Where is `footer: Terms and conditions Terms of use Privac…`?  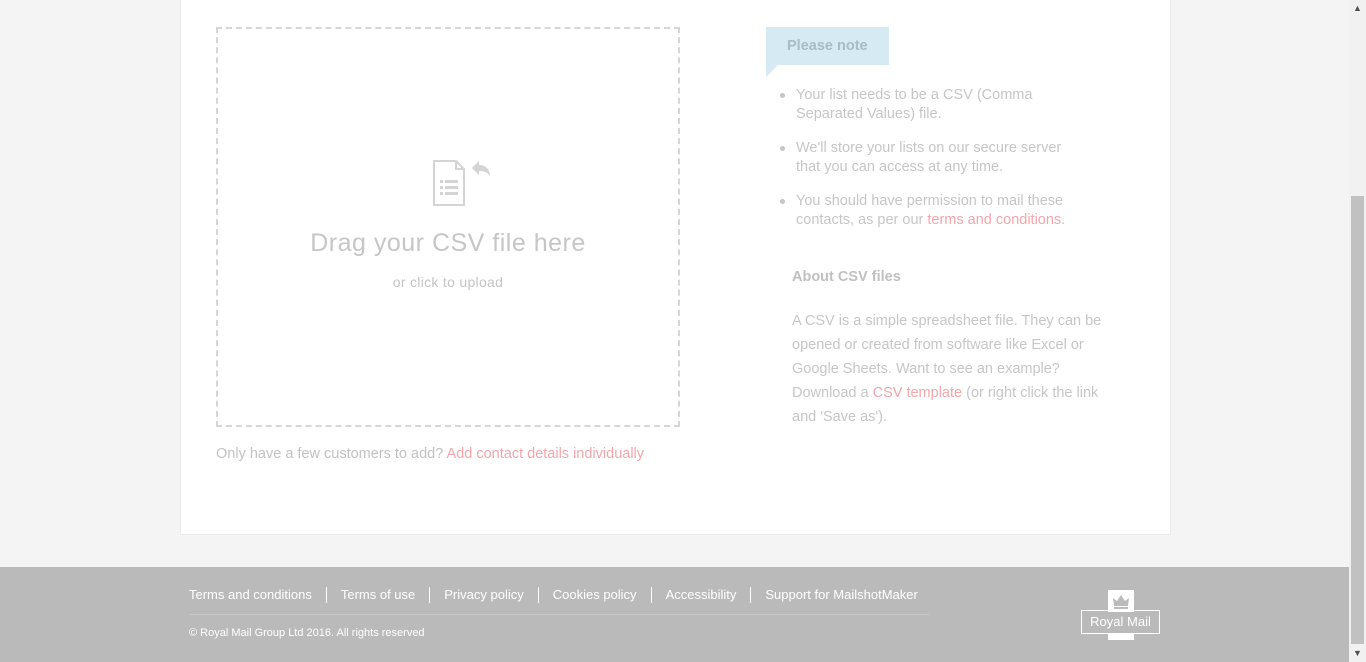
footer: Terms and conditions Terms of use Privac… is located at coordinates (674, 614).